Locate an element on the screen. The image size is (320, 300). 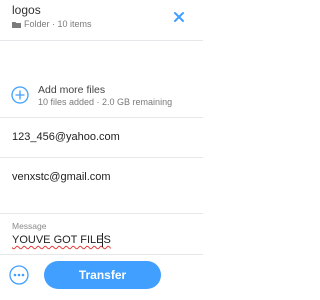
more-options-icon is located at coordinates (19, 275).